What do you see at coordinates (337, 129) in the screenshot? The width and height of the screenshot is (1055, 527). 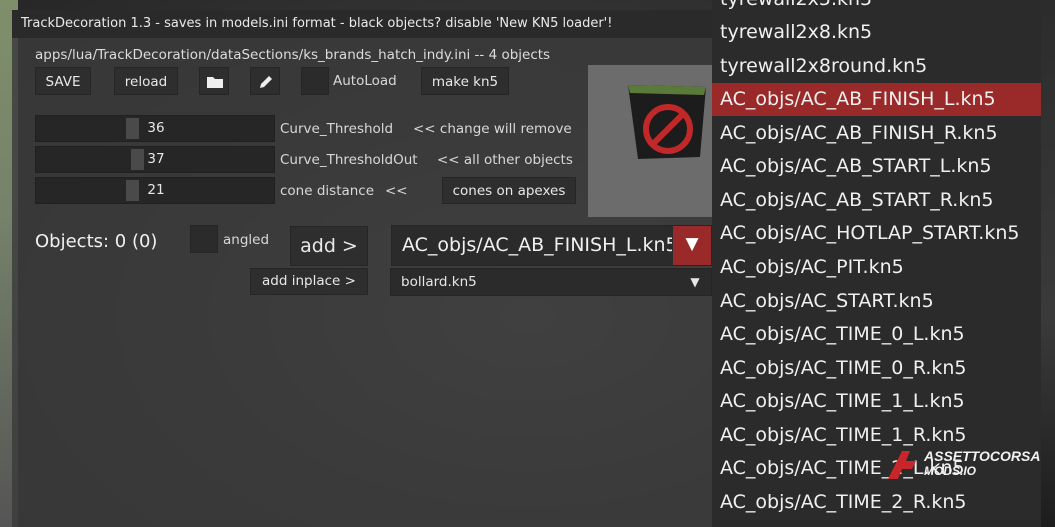 I see `curve-threshold-label: Curve_Threshold` at bounding box center [337, 129].